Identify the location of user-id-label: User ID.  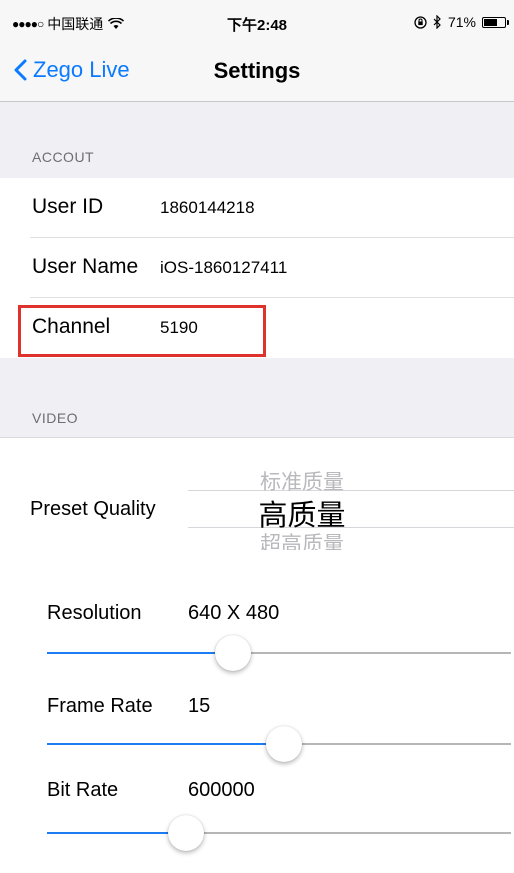
(68, 206).